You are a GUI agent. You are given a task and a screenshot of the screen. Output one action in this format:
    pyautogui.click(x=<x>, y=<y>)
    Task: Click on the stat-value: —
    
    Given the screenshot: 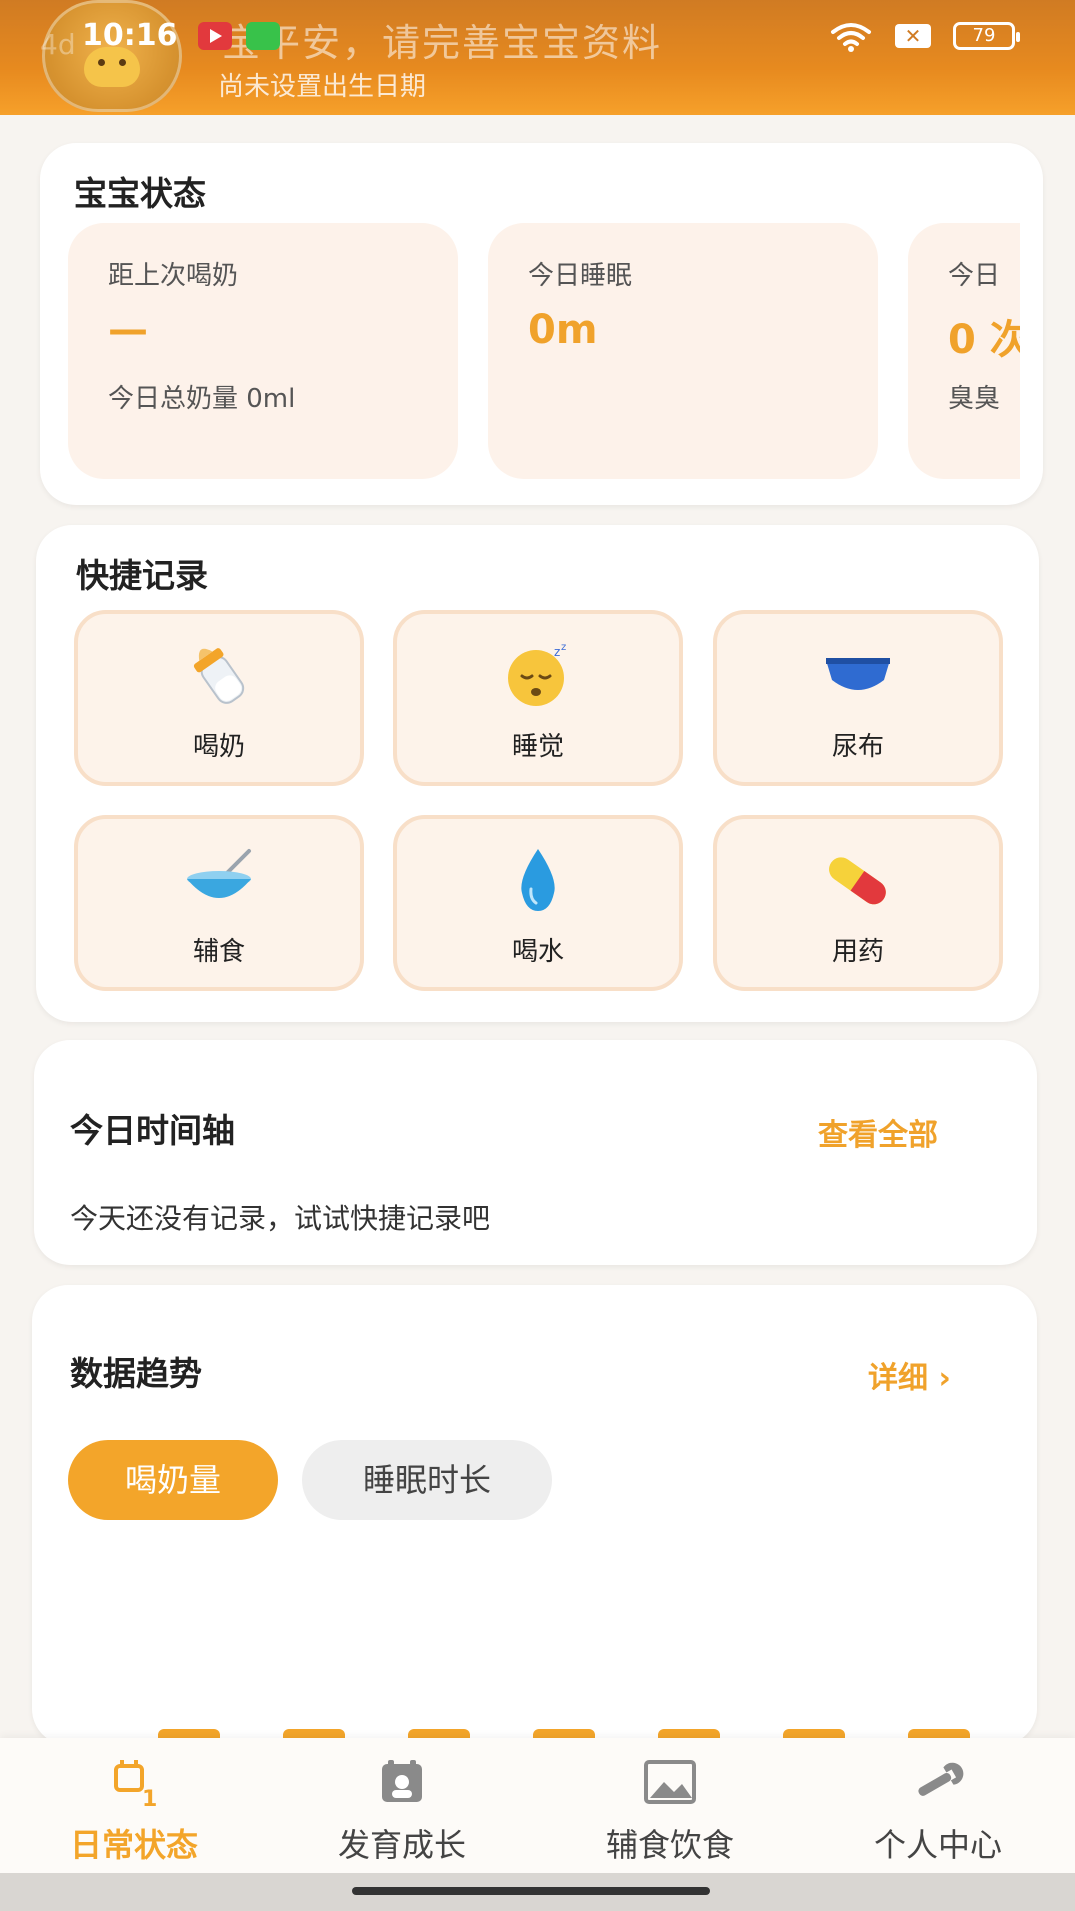 What is the action you would take?
    pyautogui.click(x=128, y=330)
    